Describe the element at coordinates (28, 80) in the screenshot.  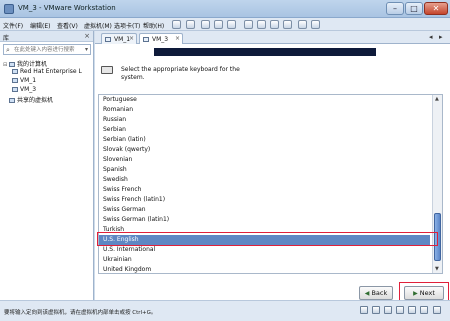
I see `tree-item-label: VM_1` at that location.